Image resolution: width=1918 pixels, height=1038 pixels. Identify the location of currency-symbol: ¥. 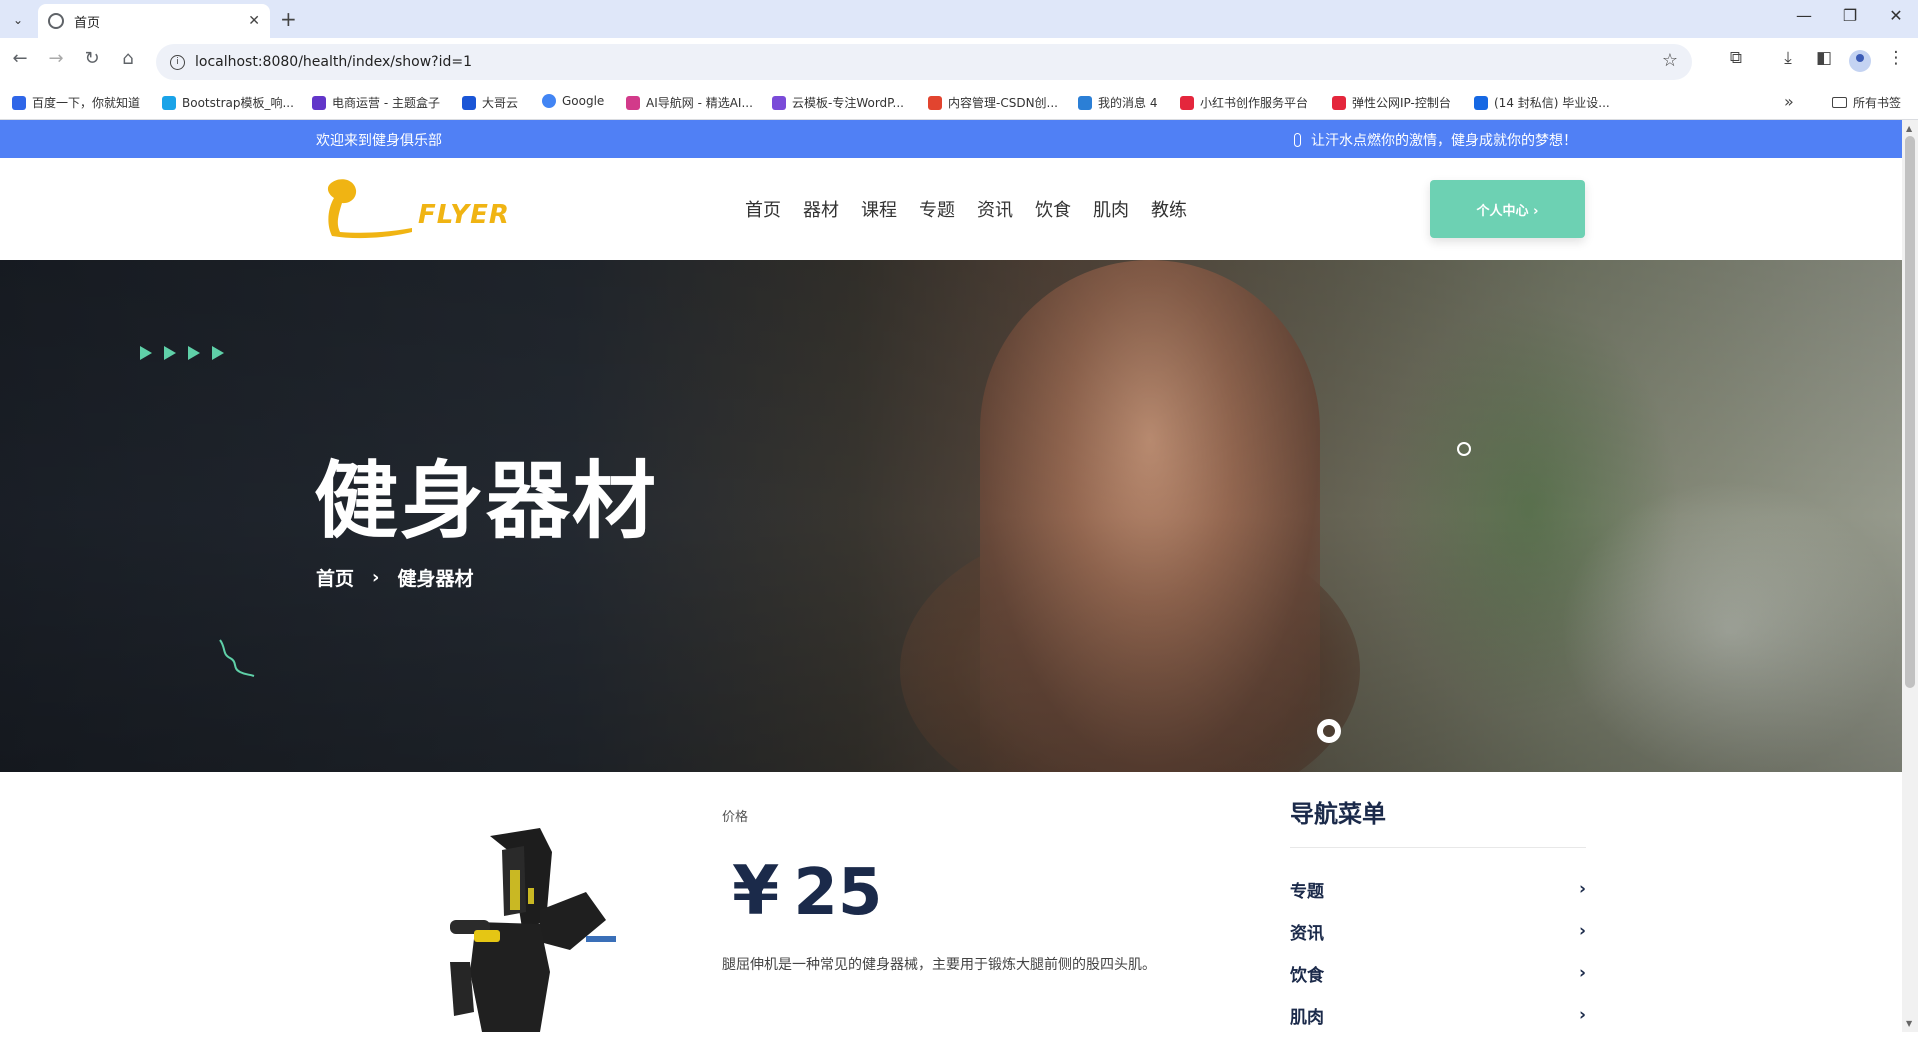
(756, 891).